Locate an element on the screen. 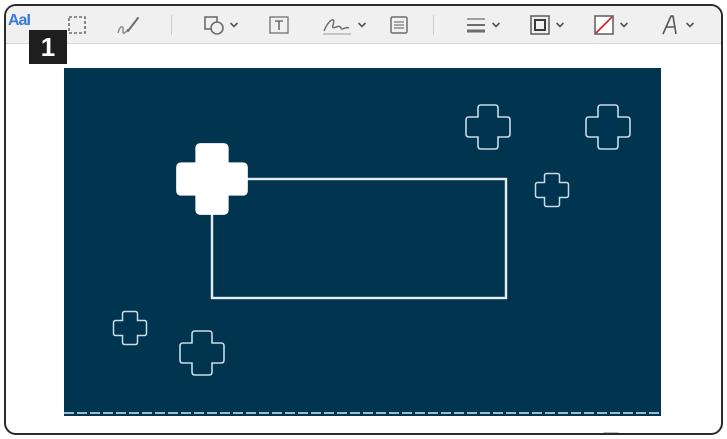 Image resolution: width=727 pixels, height=439 pixels. note-tool-button is located at coordinates (399, 25).